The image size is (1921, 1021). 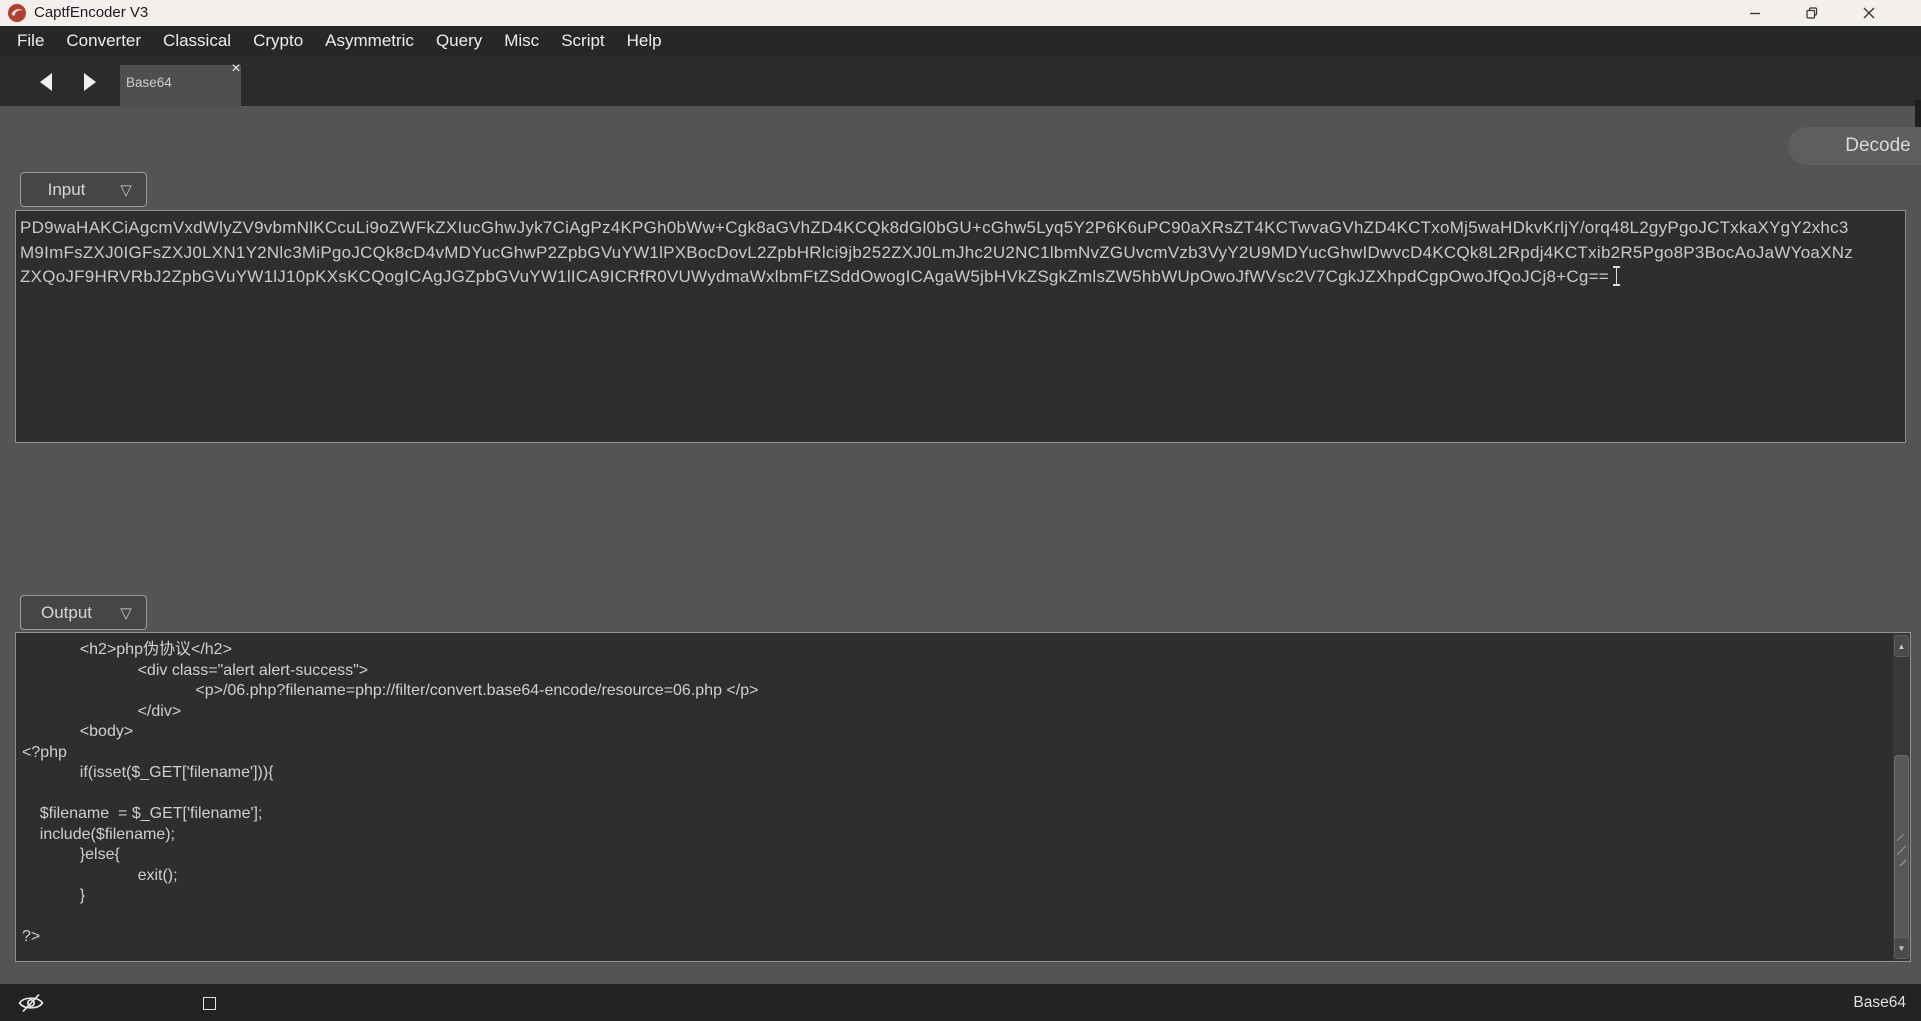 I want to click on menu-help: Help, so click(x=644, y=41).